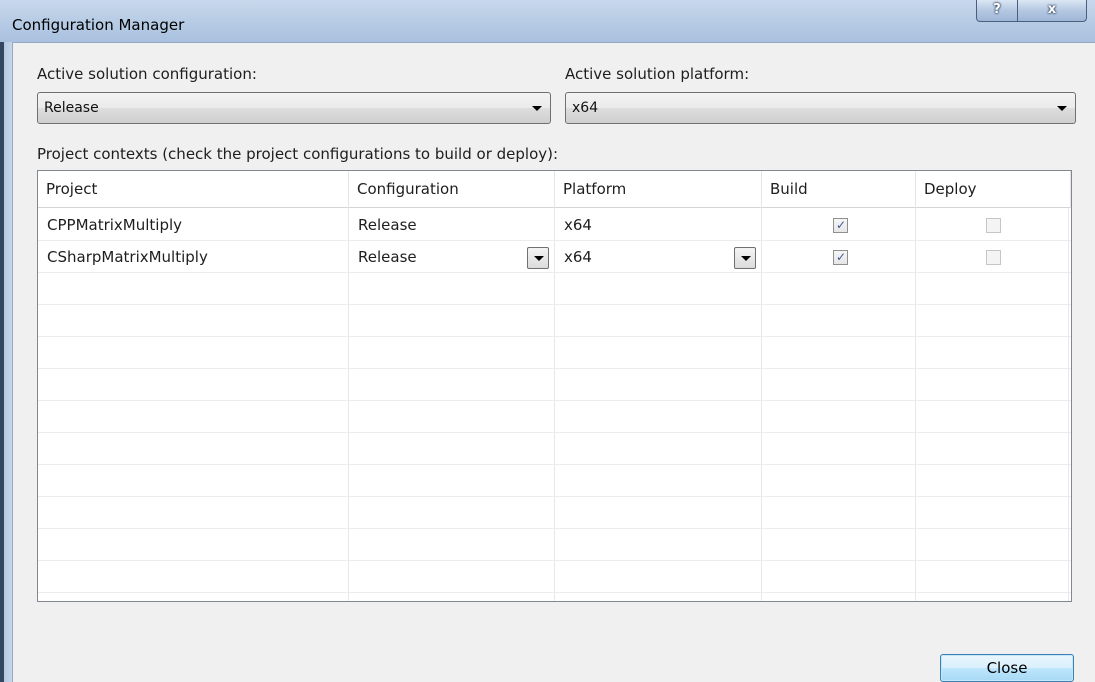 The image size is (1095, 682). I want to click on column-header-platform: Platform, so click(658, 189).